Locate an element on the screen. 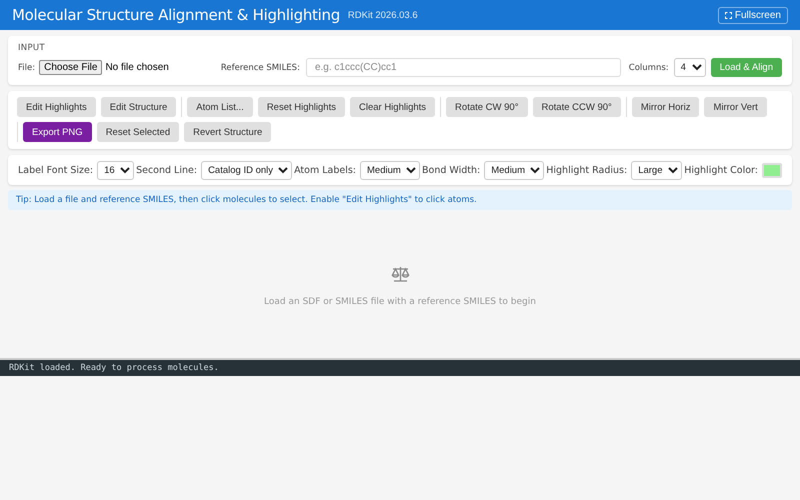 The width and height of the screenshot is (800, 500). fullscreen-button: Fullscreen is located at coordinates (753, 15).